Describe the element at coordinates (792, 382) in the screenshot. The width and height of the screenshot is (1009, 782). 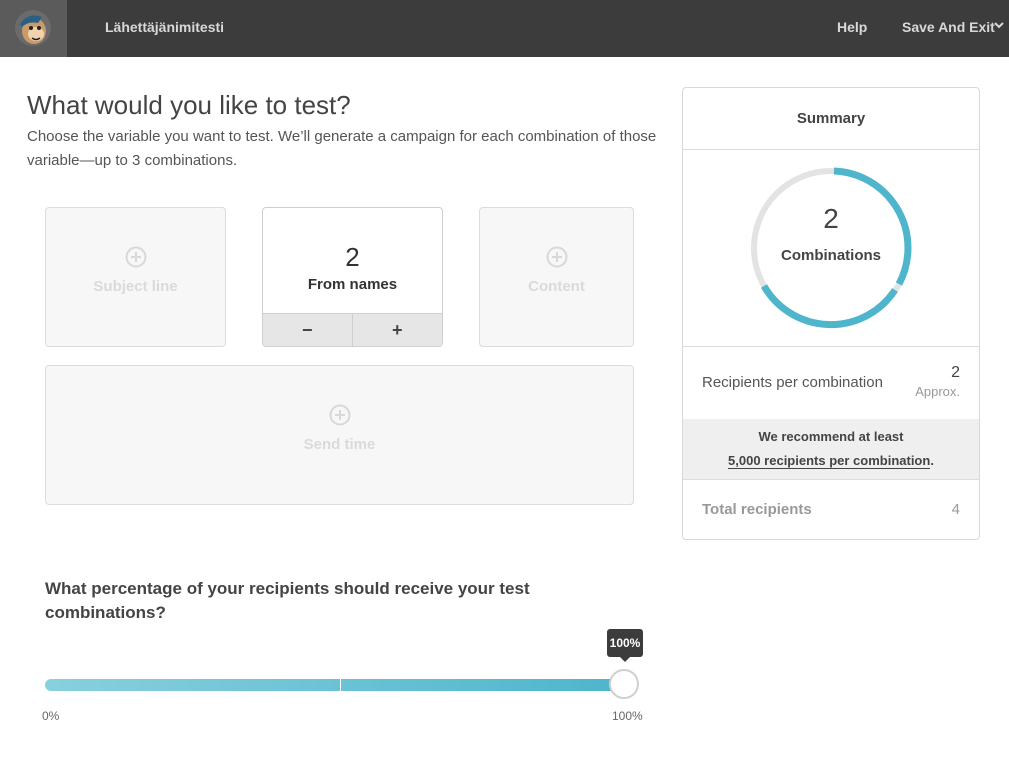
I see `recipients-per-combination-label: Recipients per combination` at that location.